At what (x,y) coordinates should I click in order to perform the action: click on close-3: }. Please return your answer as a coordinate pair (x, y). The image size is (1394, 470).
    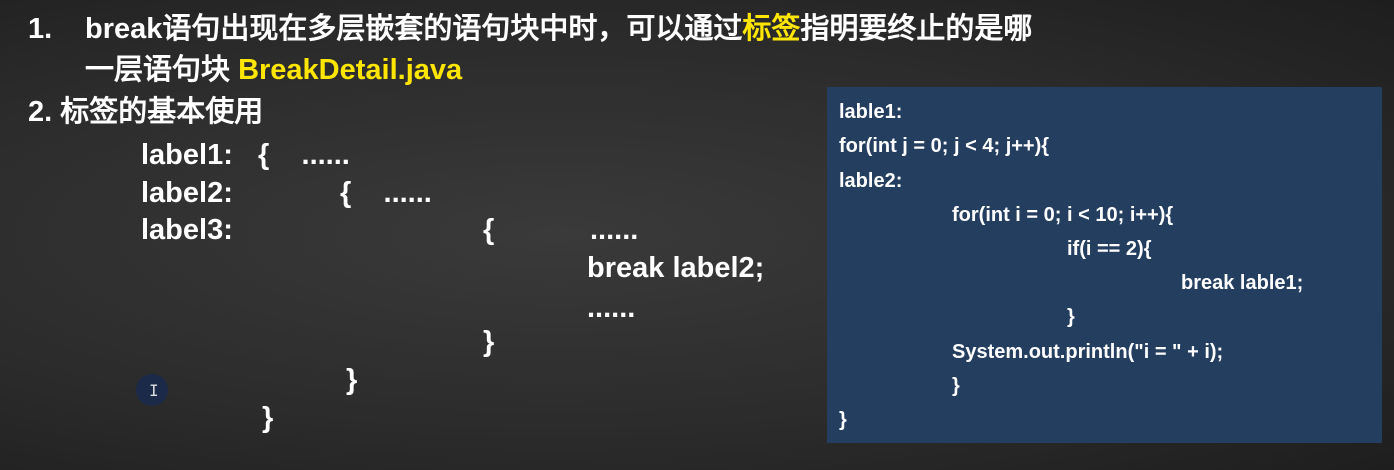
    Looking at the image, I should click on (489, 342).